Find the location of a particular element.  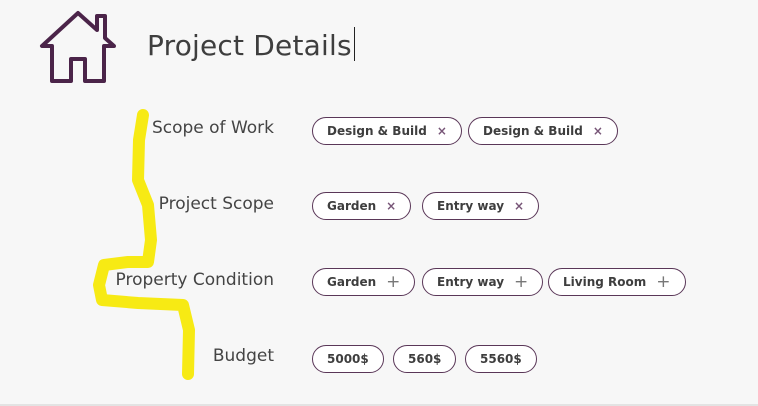

page-title-text: Project Details is located at coordinates (249, 45).